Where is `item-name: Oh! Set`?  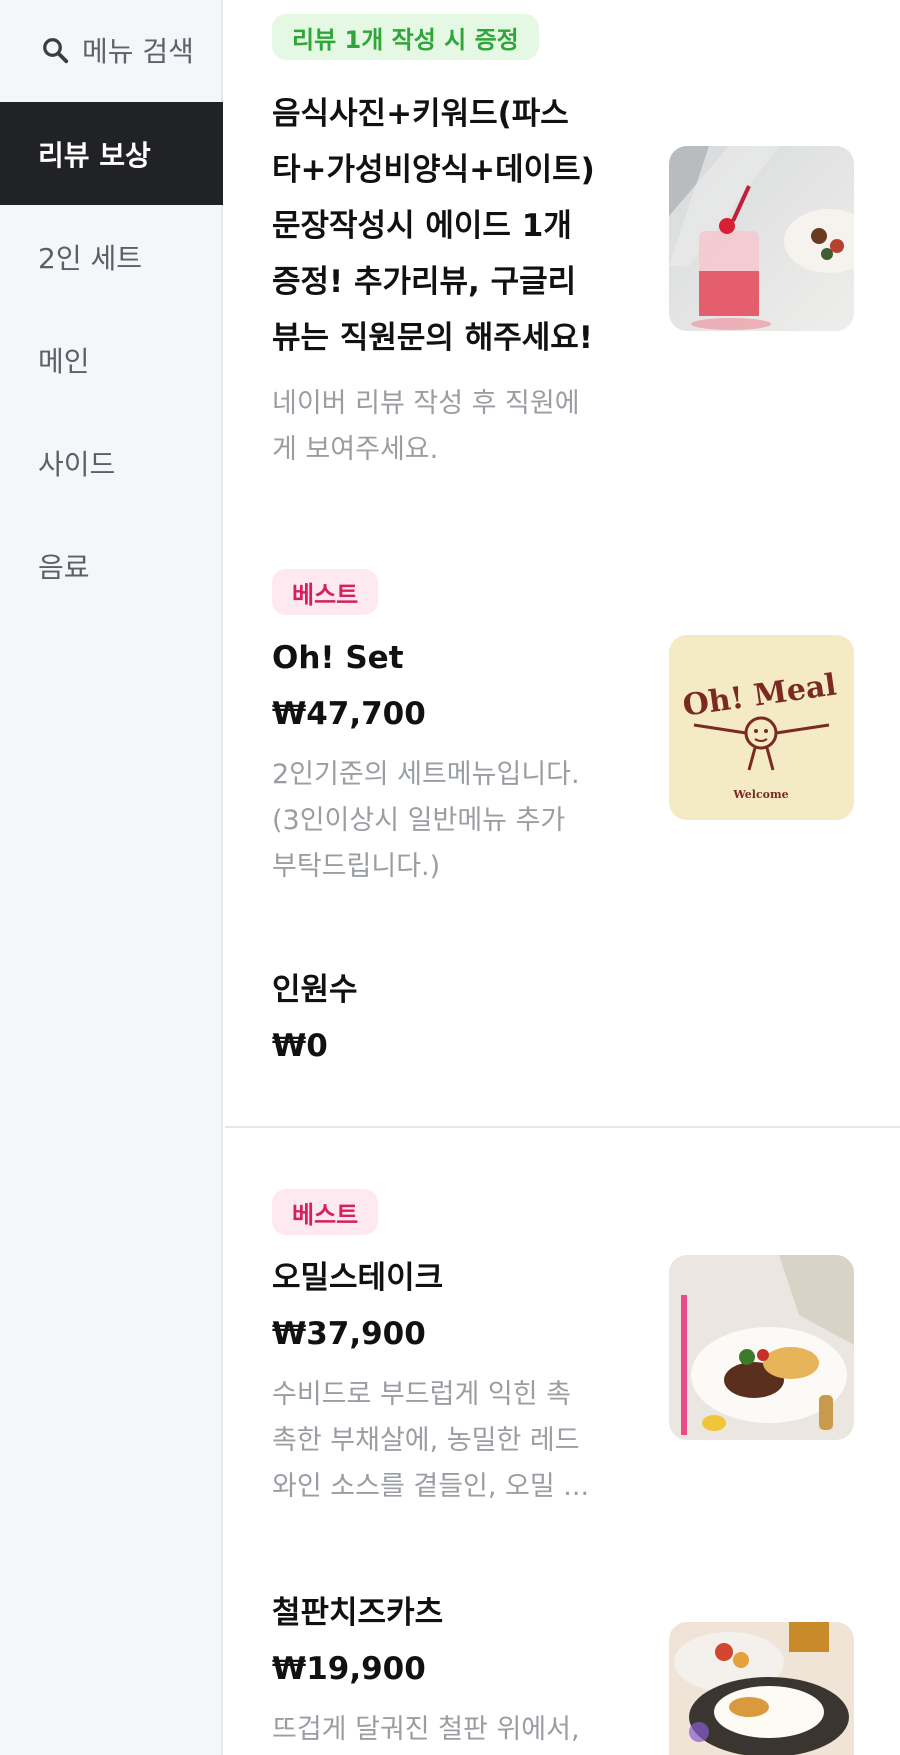 item-name: Oh! Set is located at coordinates (338, 658).